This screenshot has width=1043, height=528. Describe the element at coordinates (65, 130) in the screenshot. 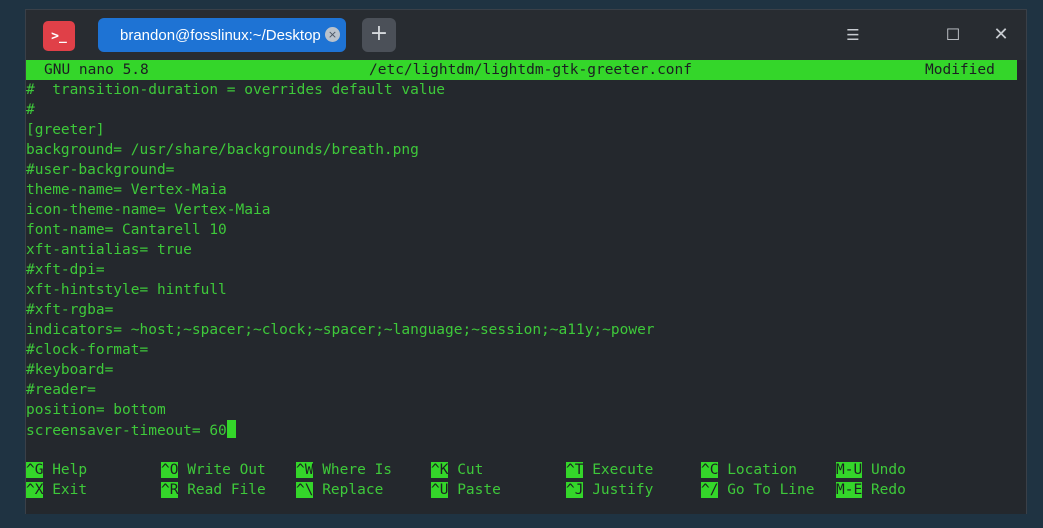

I see `editor-line: [greeter]` at that location.